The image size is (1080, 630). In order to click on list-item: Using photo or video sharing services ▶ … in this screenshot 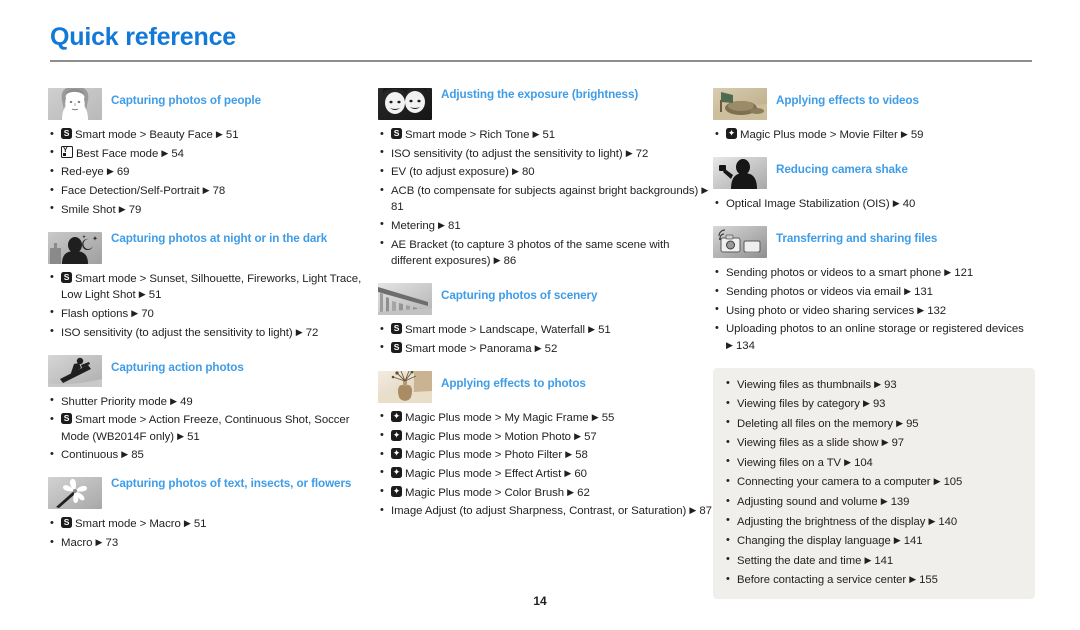, I will do `click(873, 310)`.